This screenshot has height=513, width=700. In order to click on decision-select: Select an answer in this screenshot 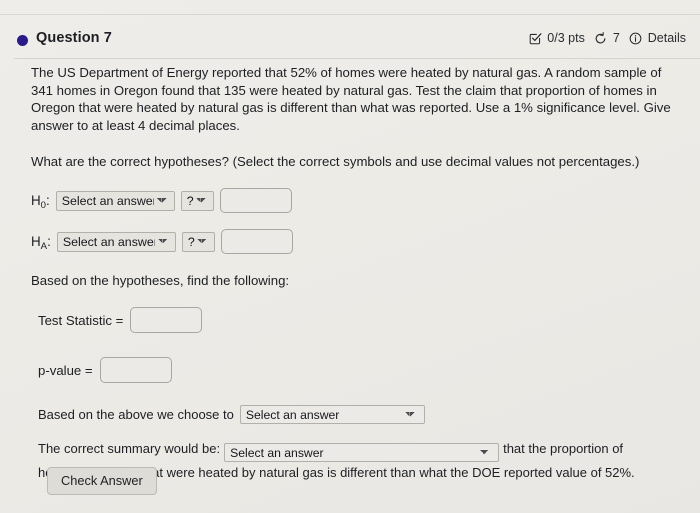, I will do `click(332, 415)`.